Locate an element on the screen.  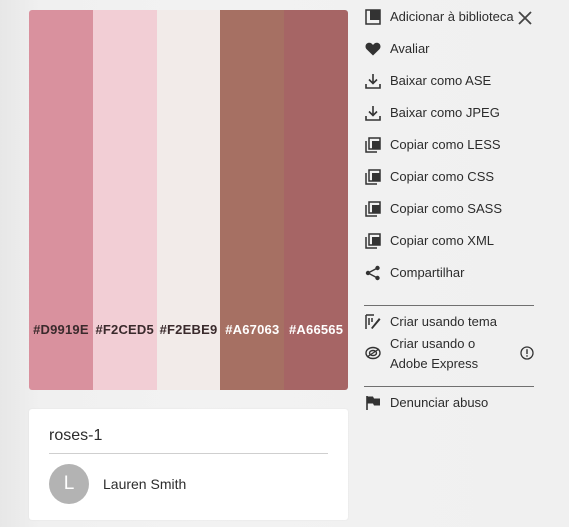
menu-item-label: Criar usando tema is located at coordinates (443, 321).